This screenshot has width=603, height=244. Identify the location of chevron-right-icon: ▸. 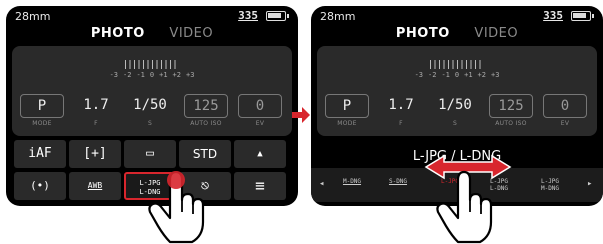
(589, 184).